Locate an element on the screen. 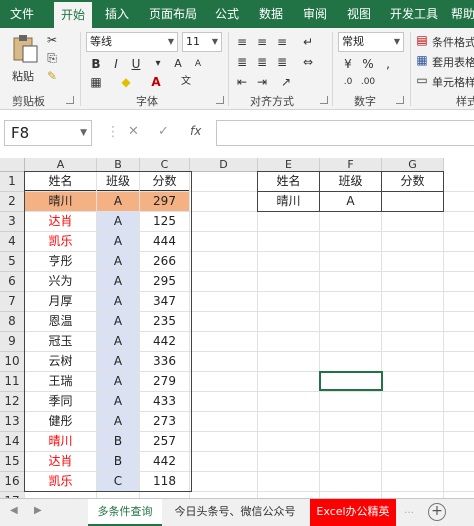  sheet-tab-multi-query: 多条件查询 is located at coordinates (125, 512).